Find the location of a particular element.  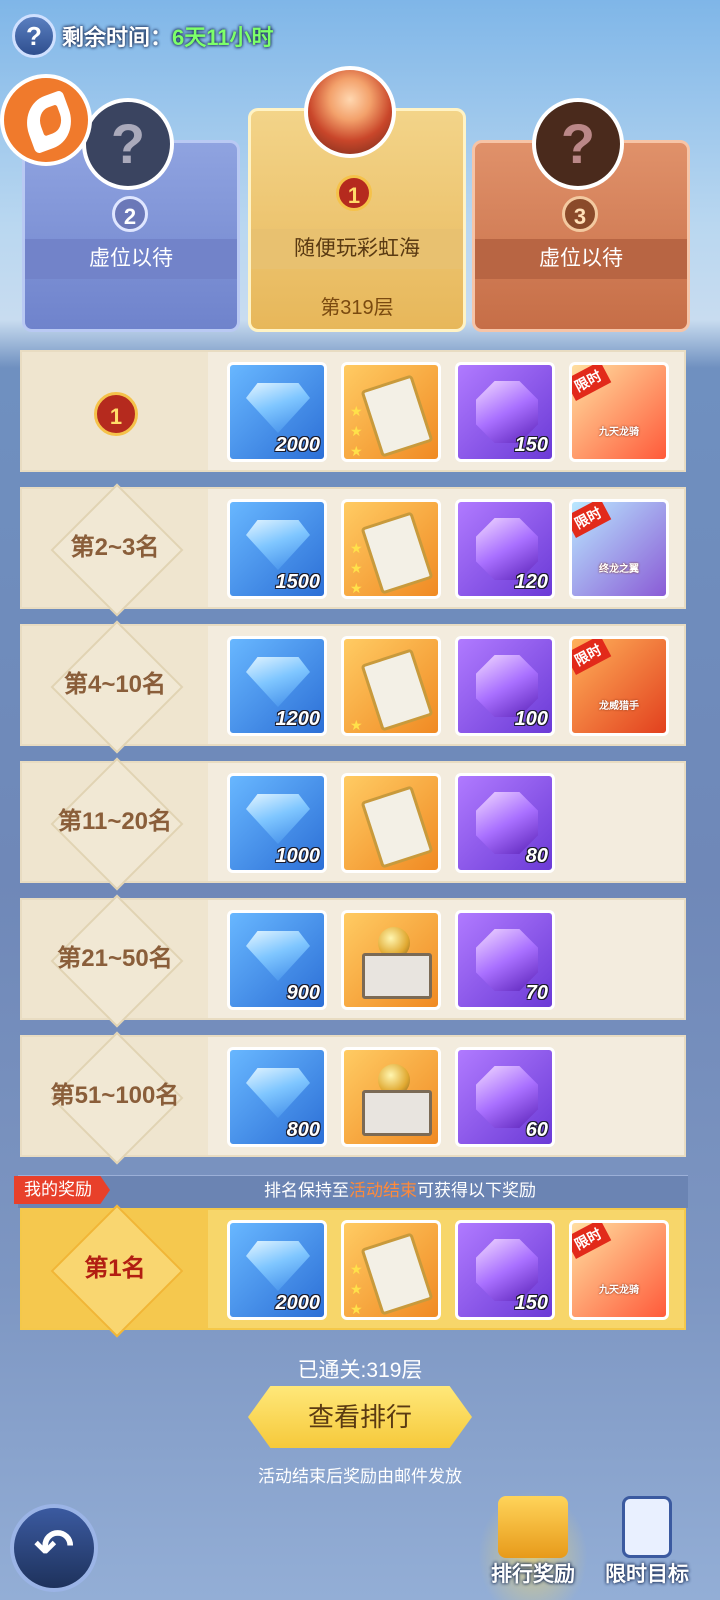

remaining-time: 剩余时间：6天11小时 is located at coordinates (168, 36).